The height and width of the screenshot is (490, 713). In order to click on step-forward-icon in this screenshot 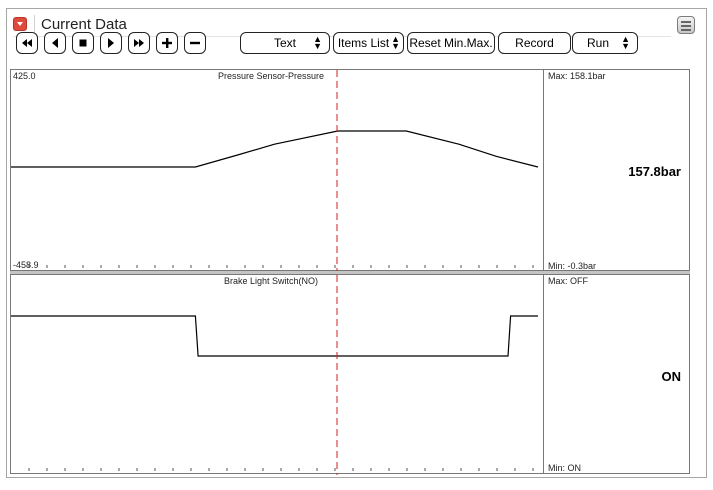, I will do `click(111, 43)`.